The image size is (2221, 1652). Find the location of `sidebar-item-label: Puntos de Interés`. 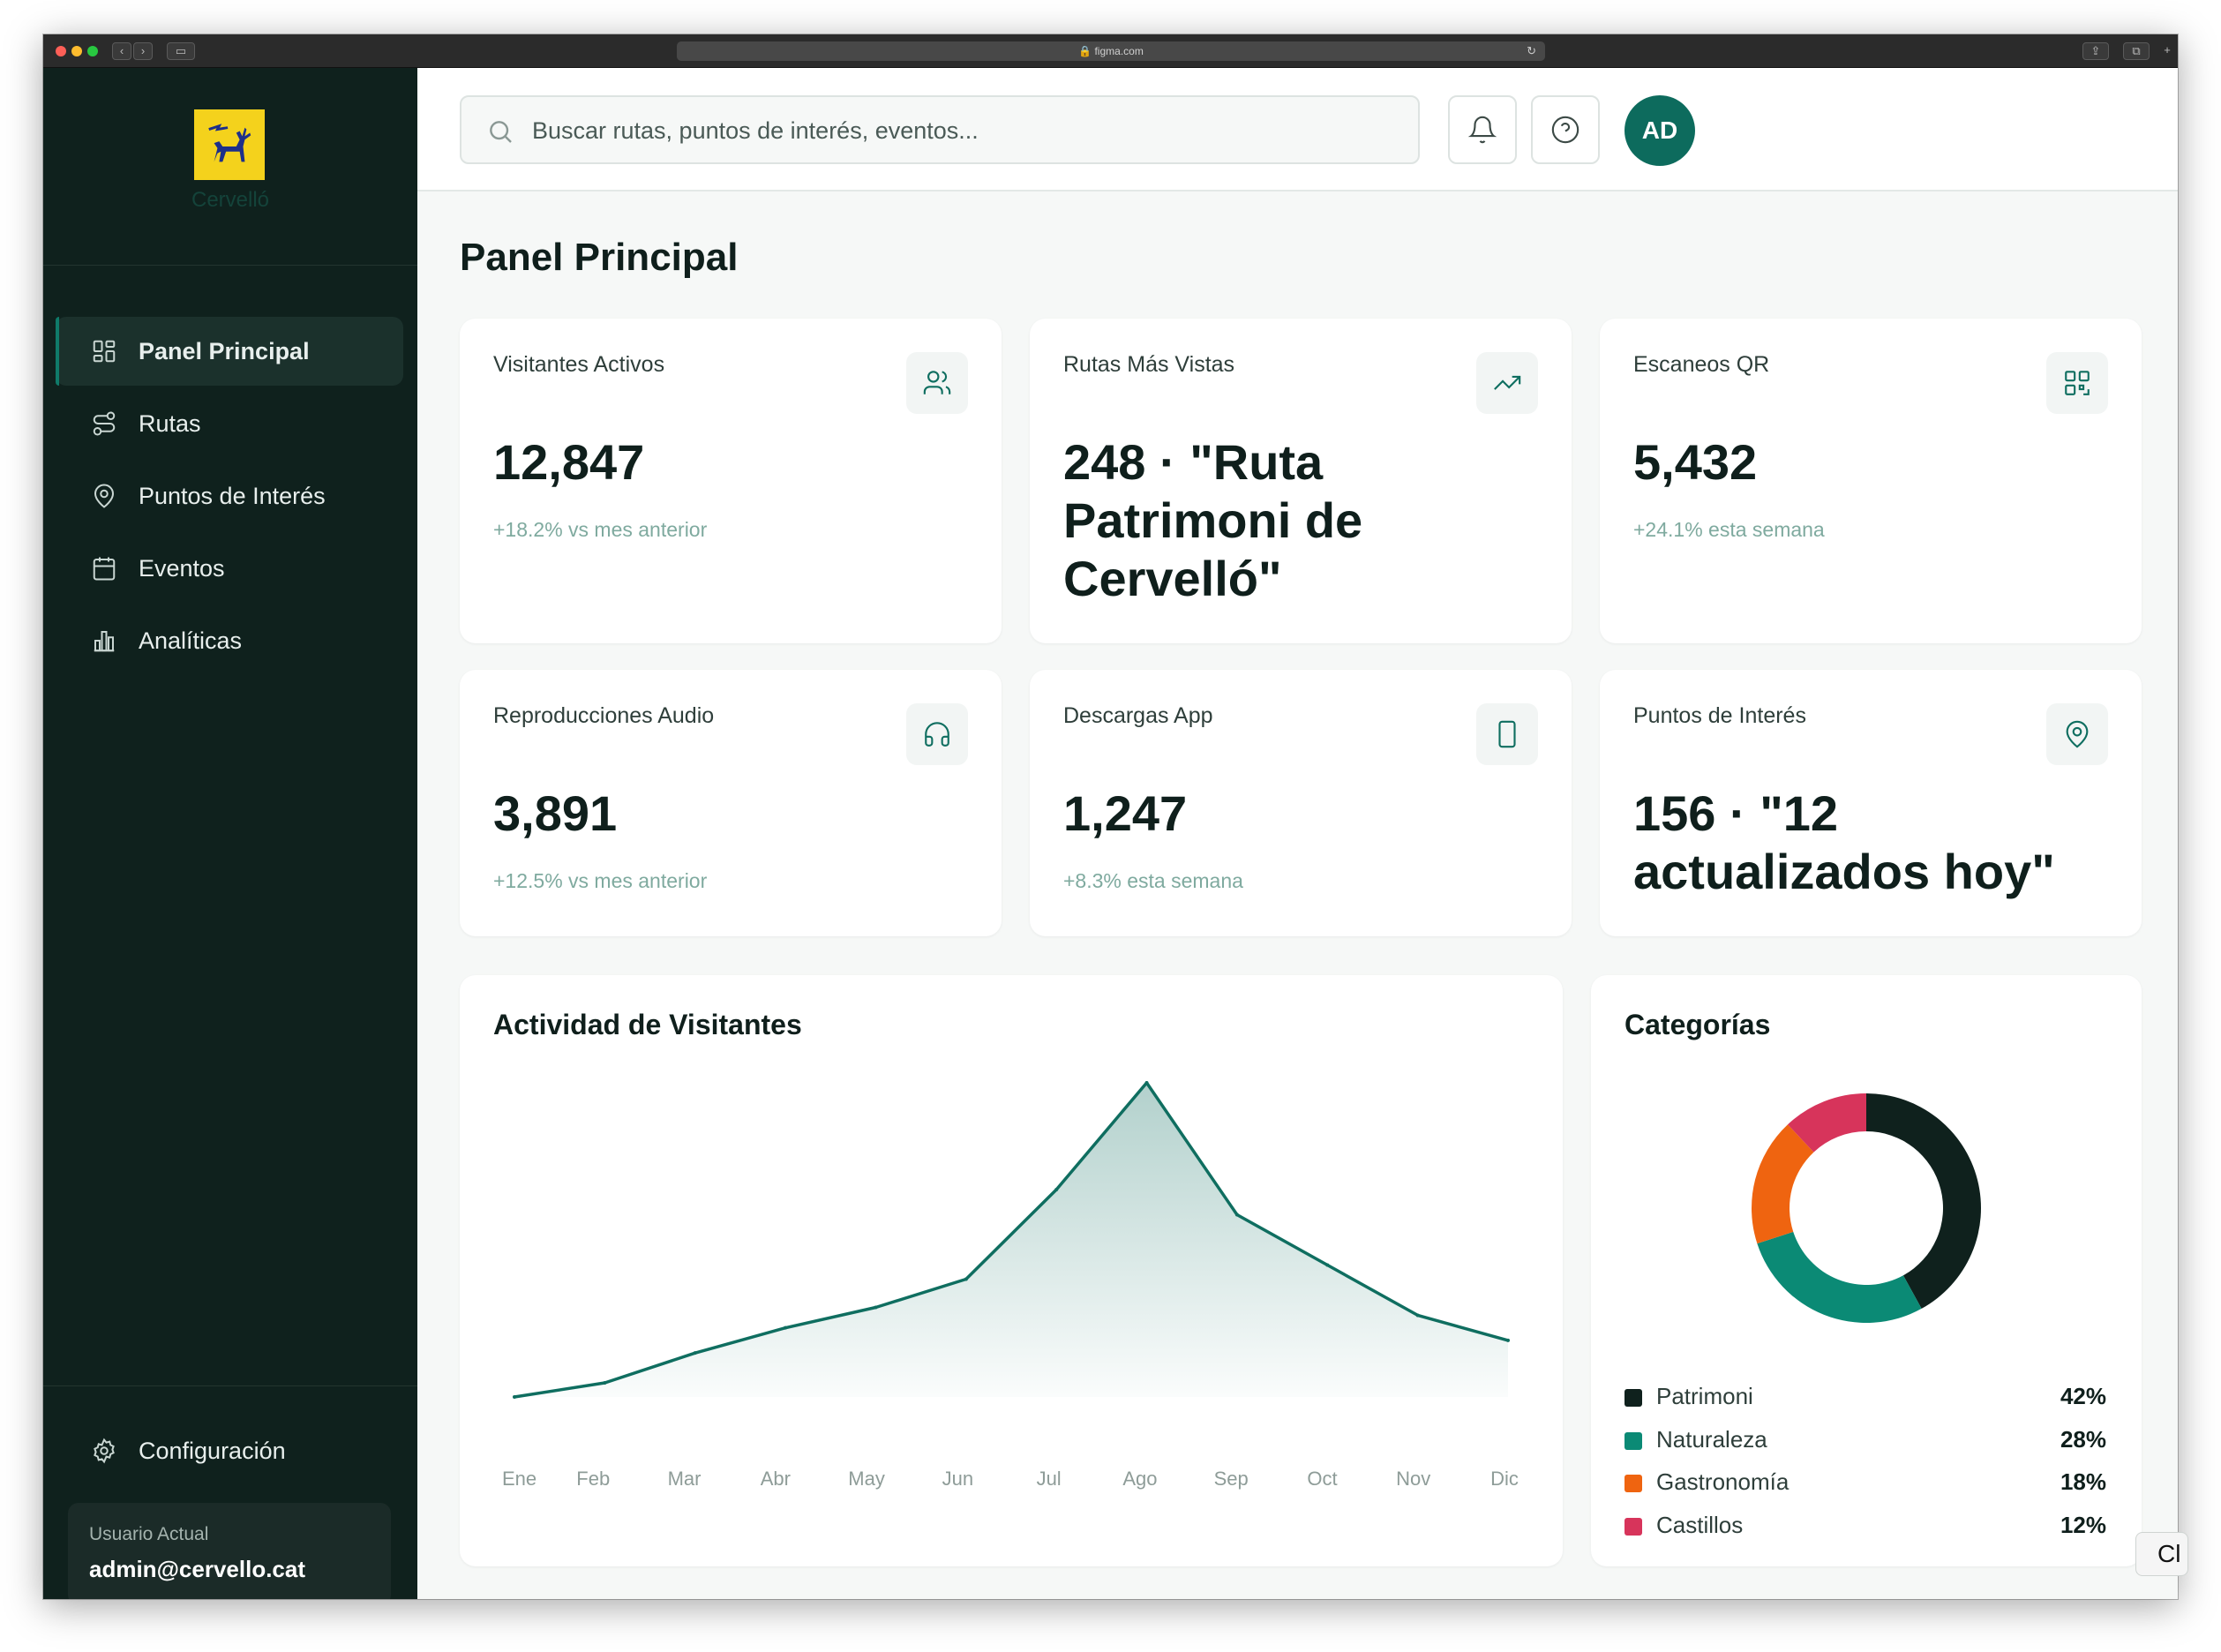

sidebar-item-label: Puntos de Interés is located at coordinates (232, 495).